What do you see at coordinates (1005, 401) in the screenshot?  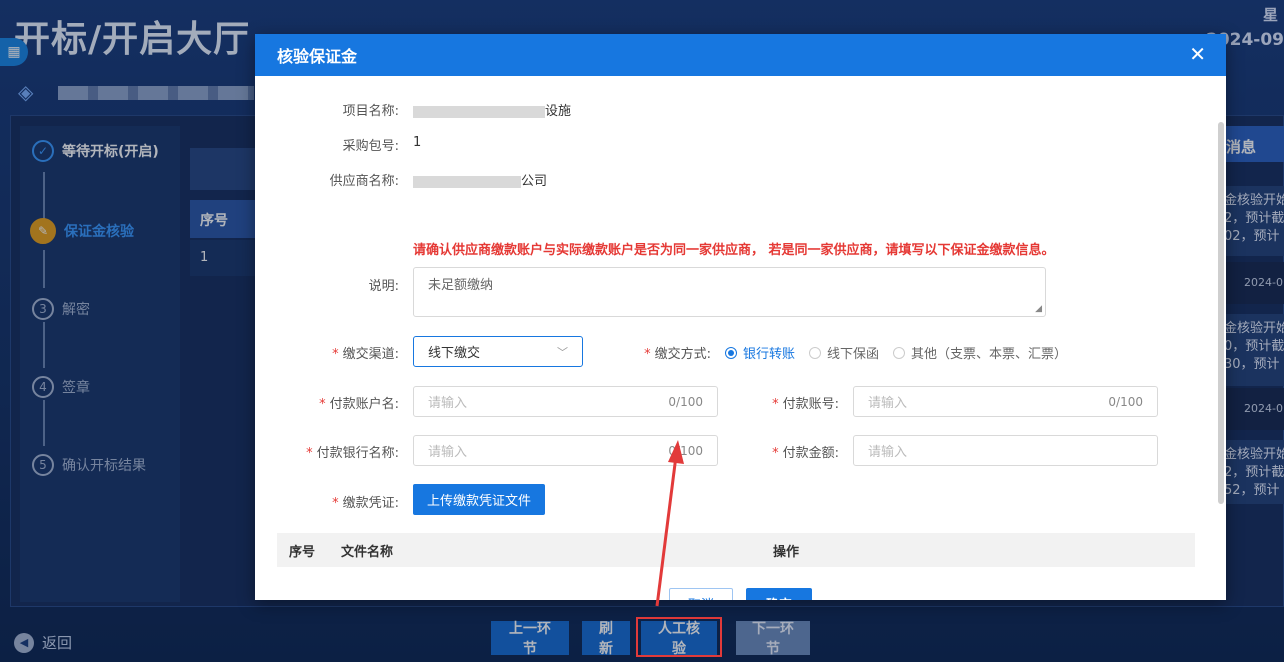 I see `account-no-input: 请输入 0/100` at bounding box center [1005, 401].